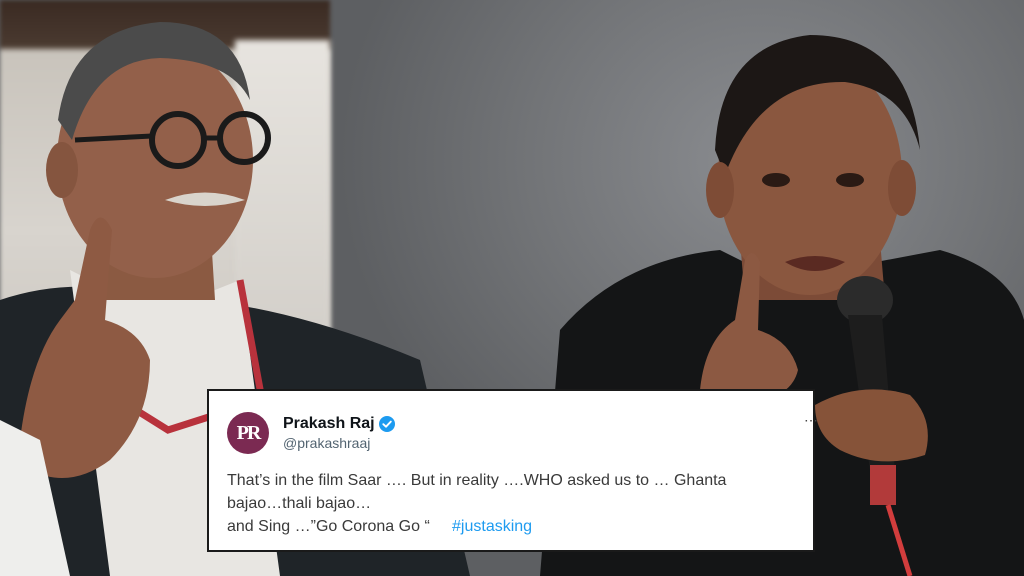 The width and height of the screenshot is (1024, 576). Describe the element at coordinates (492, 526) in the screenshot. I see `hashtag-link: #justasking` at that location.